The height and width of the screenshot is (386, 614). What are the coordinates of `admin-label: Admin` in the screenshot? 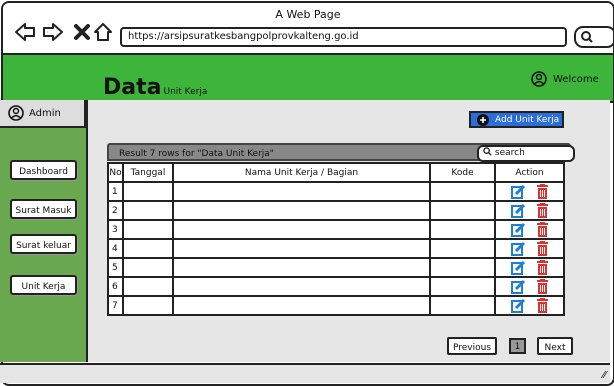 It's located at (45, 113).